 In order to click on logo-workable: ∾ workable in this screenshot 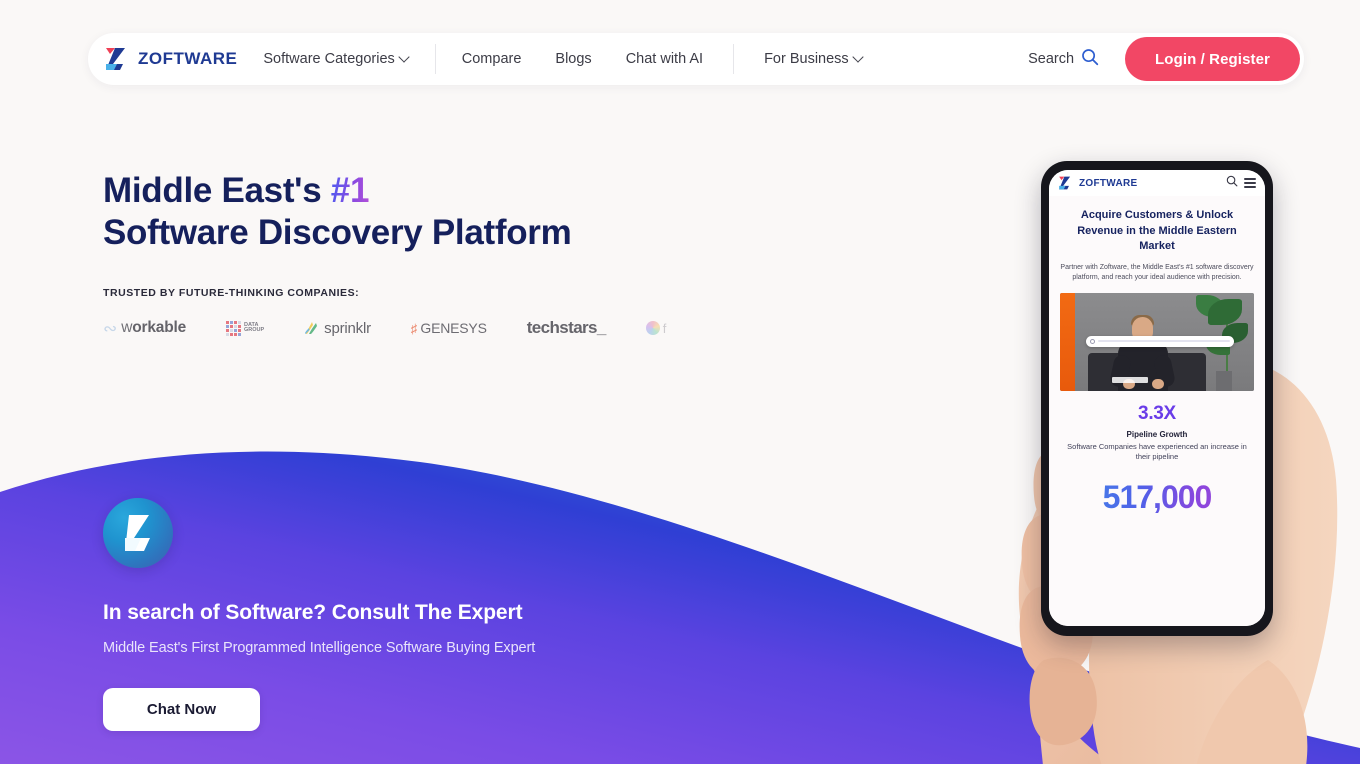, I will do `click(144, 328)`.